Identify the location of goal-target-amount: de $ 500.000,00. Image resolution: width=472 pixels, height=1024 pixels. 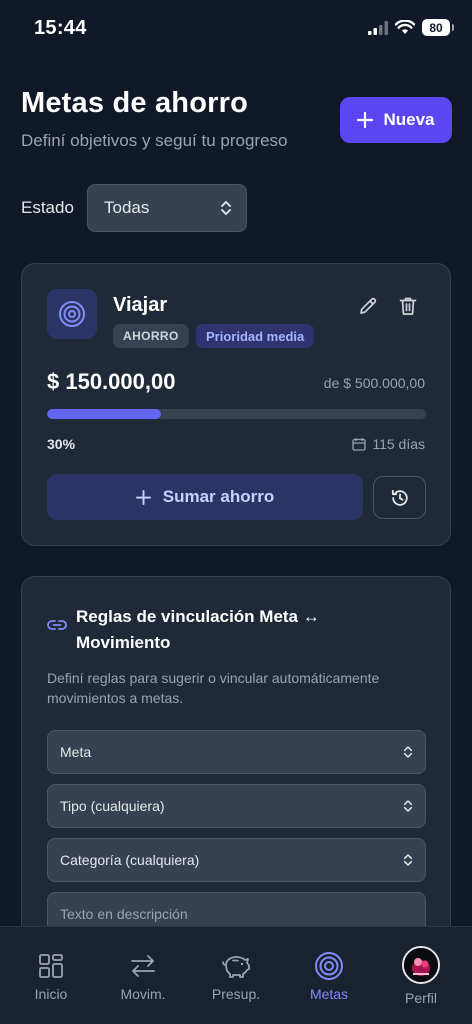
(374, 383).